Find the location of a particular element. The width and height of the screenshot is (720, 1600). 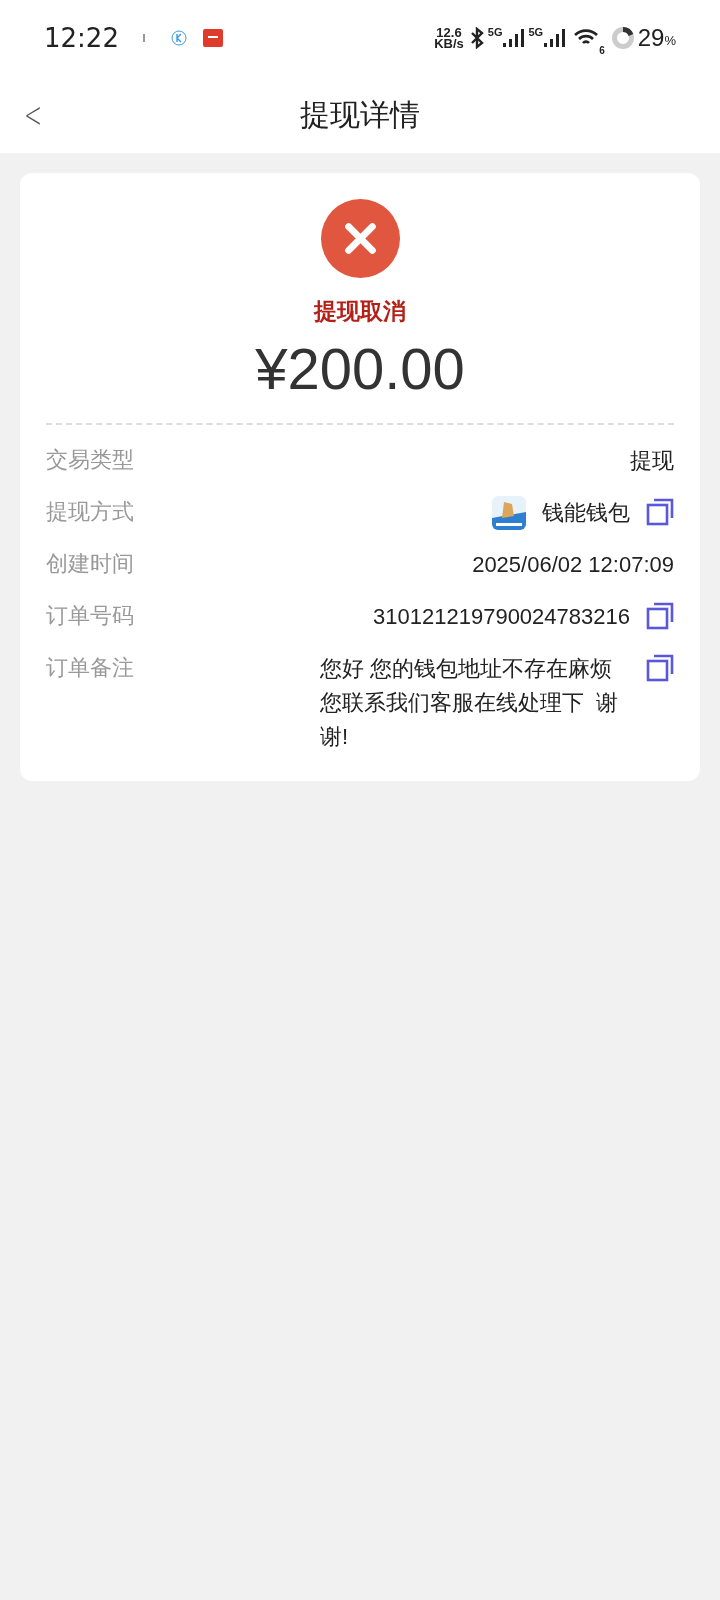

back-button: < is located at coordinates (33, 114).